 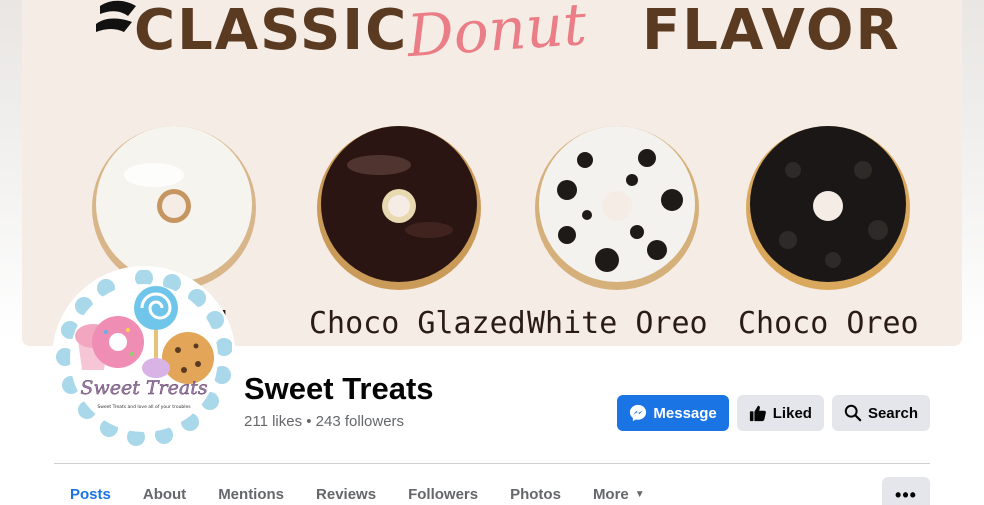 What do you see at coordinates (892, 413) in the screenshot?
I see `search-button-label: Search` at bounding box center [892, 413].